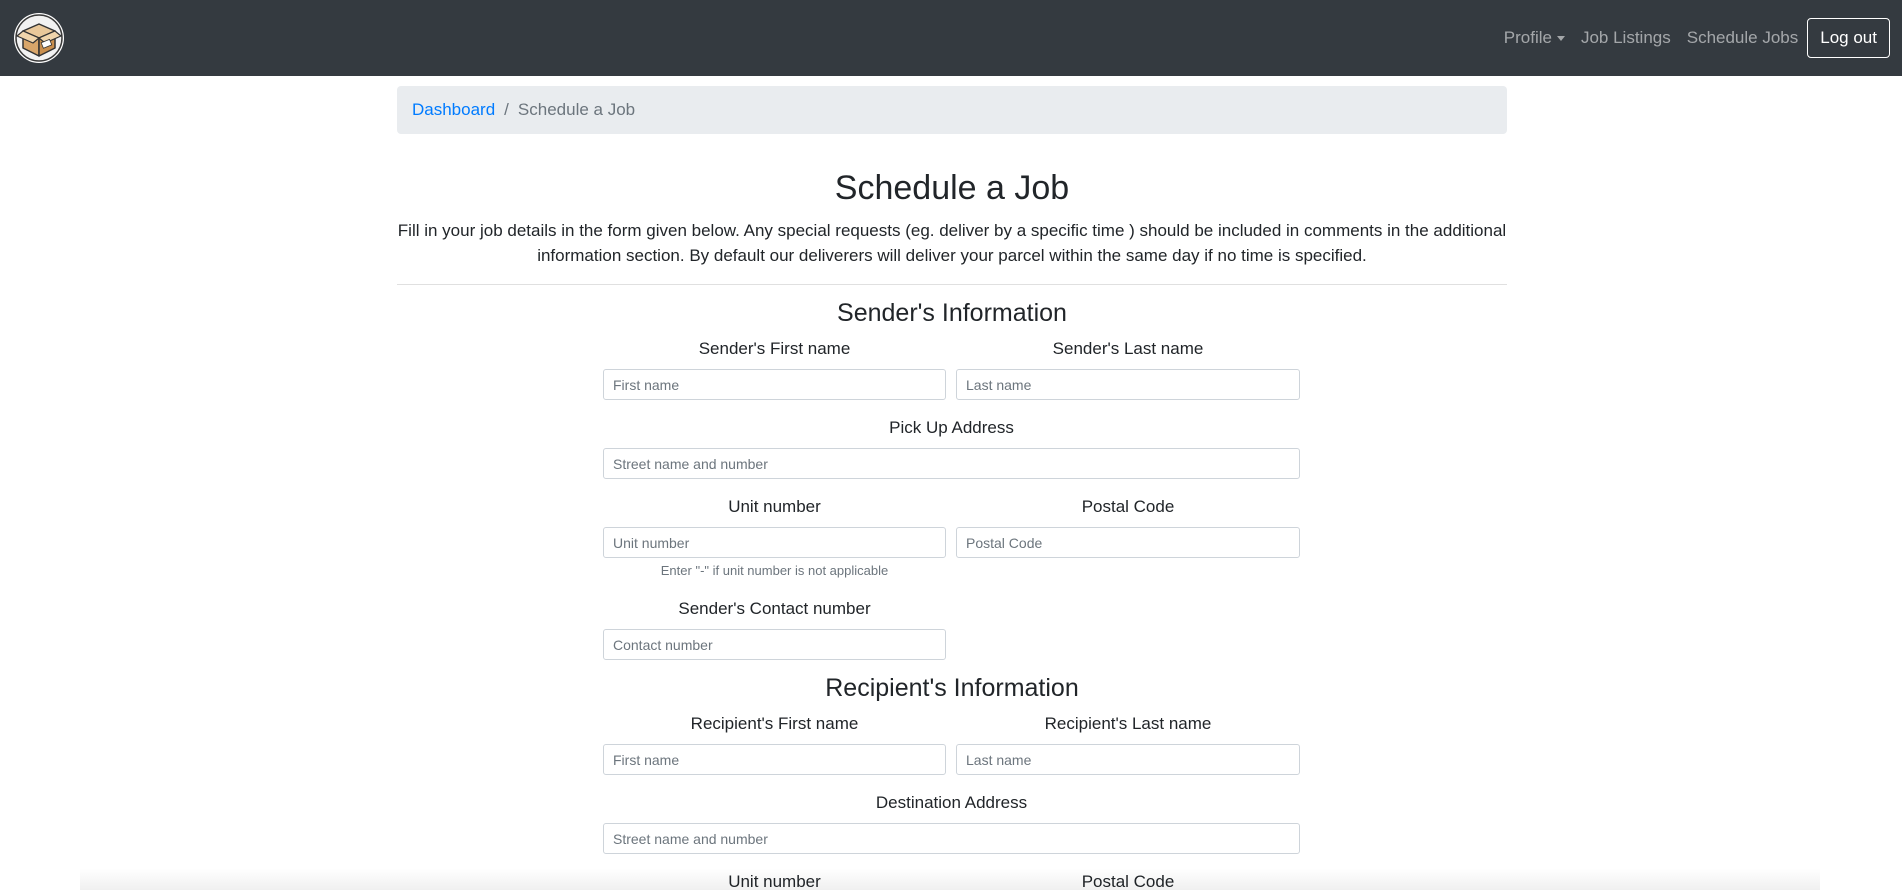 The height and width of the screenshot is (892, 1902). I want to click on breadcrumb-dashboard-link: Dashboard, so click(453, 110).